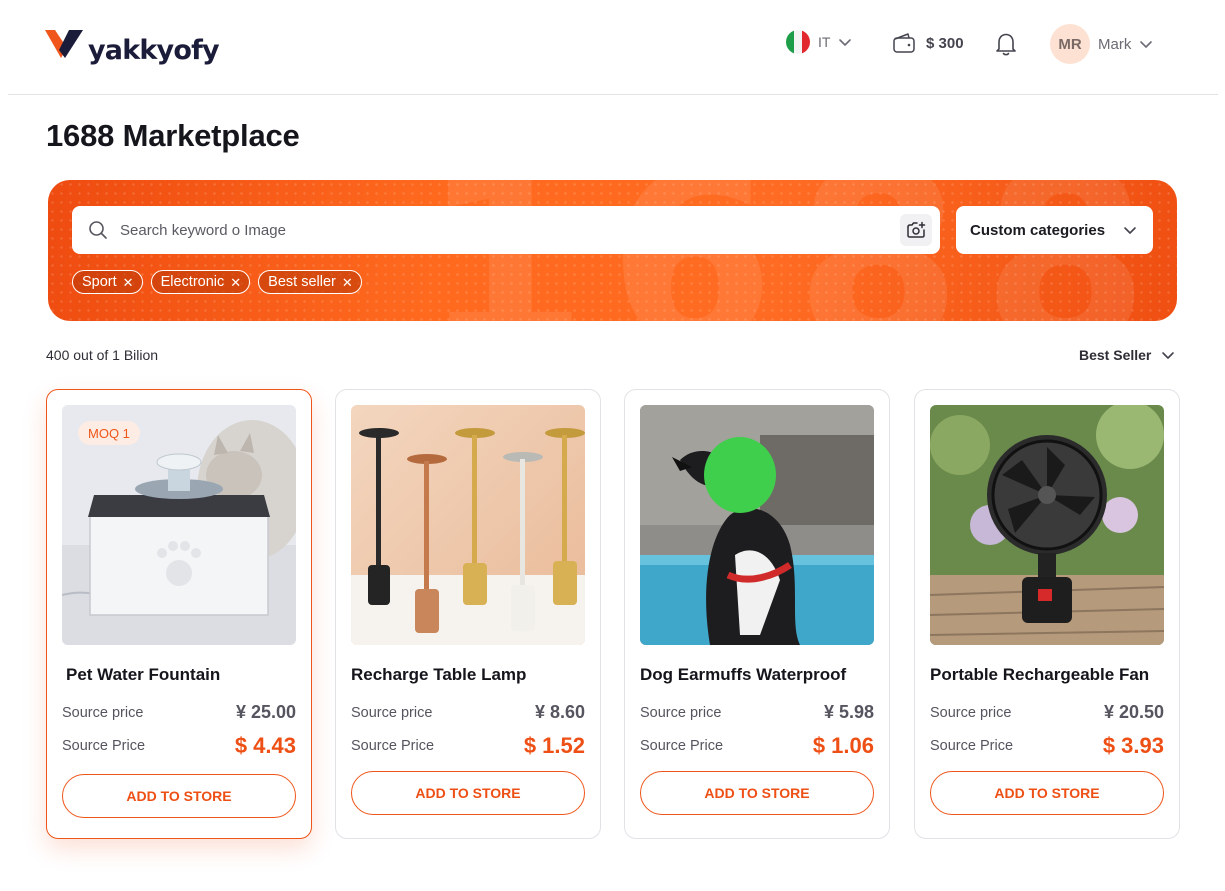 This screenshot has width=1225, height=891. I want to click on user-menu: MR Mark, so click(1101, 44).